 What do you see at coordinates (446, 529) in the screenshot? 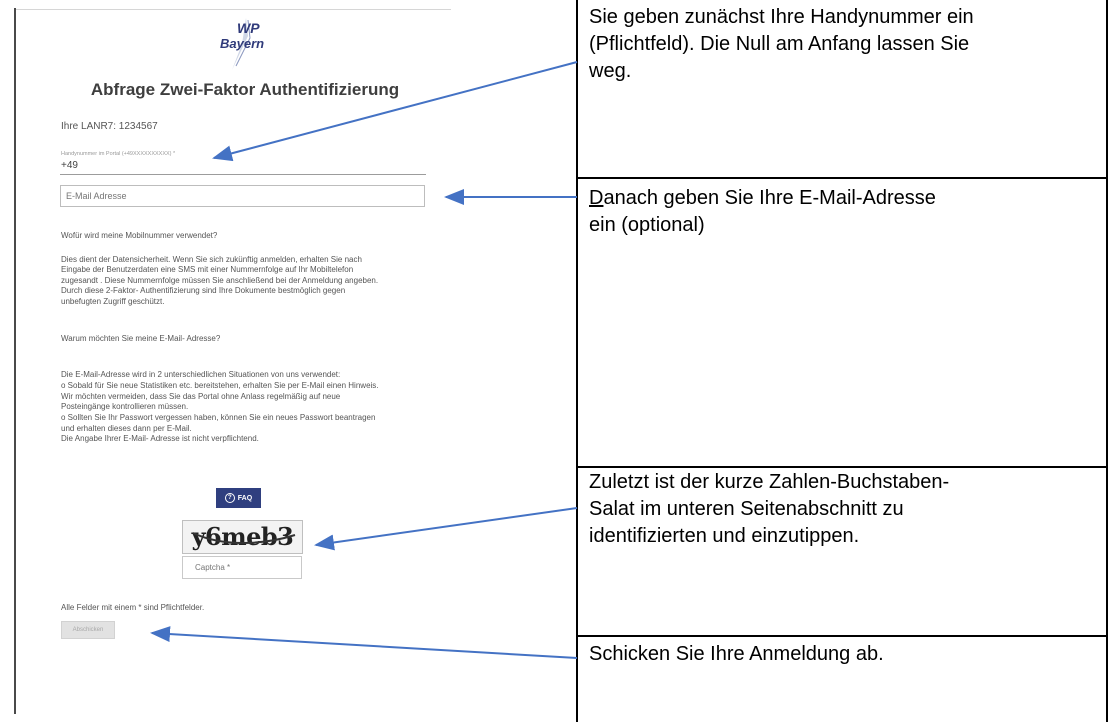
I see `arrow-to-captcha` at bounding box center [446, 529].